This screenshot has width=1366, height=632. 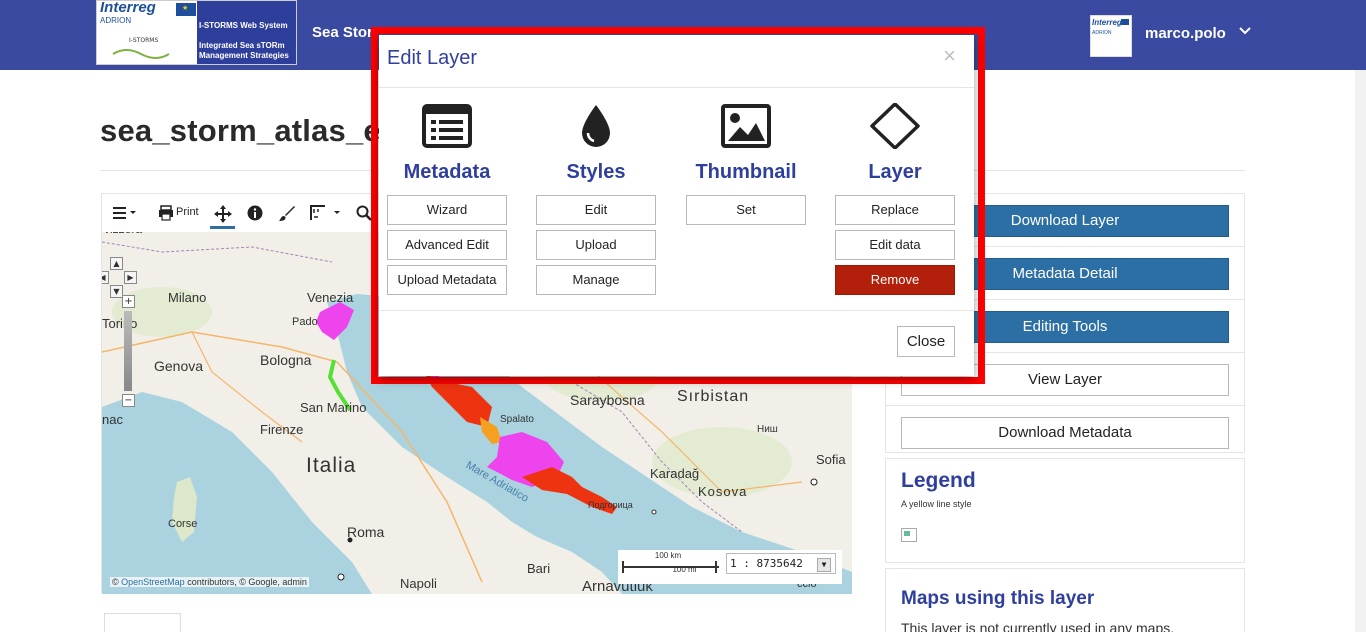 I want to click on pan-up-button: ▲, so click(x=116, y=263).